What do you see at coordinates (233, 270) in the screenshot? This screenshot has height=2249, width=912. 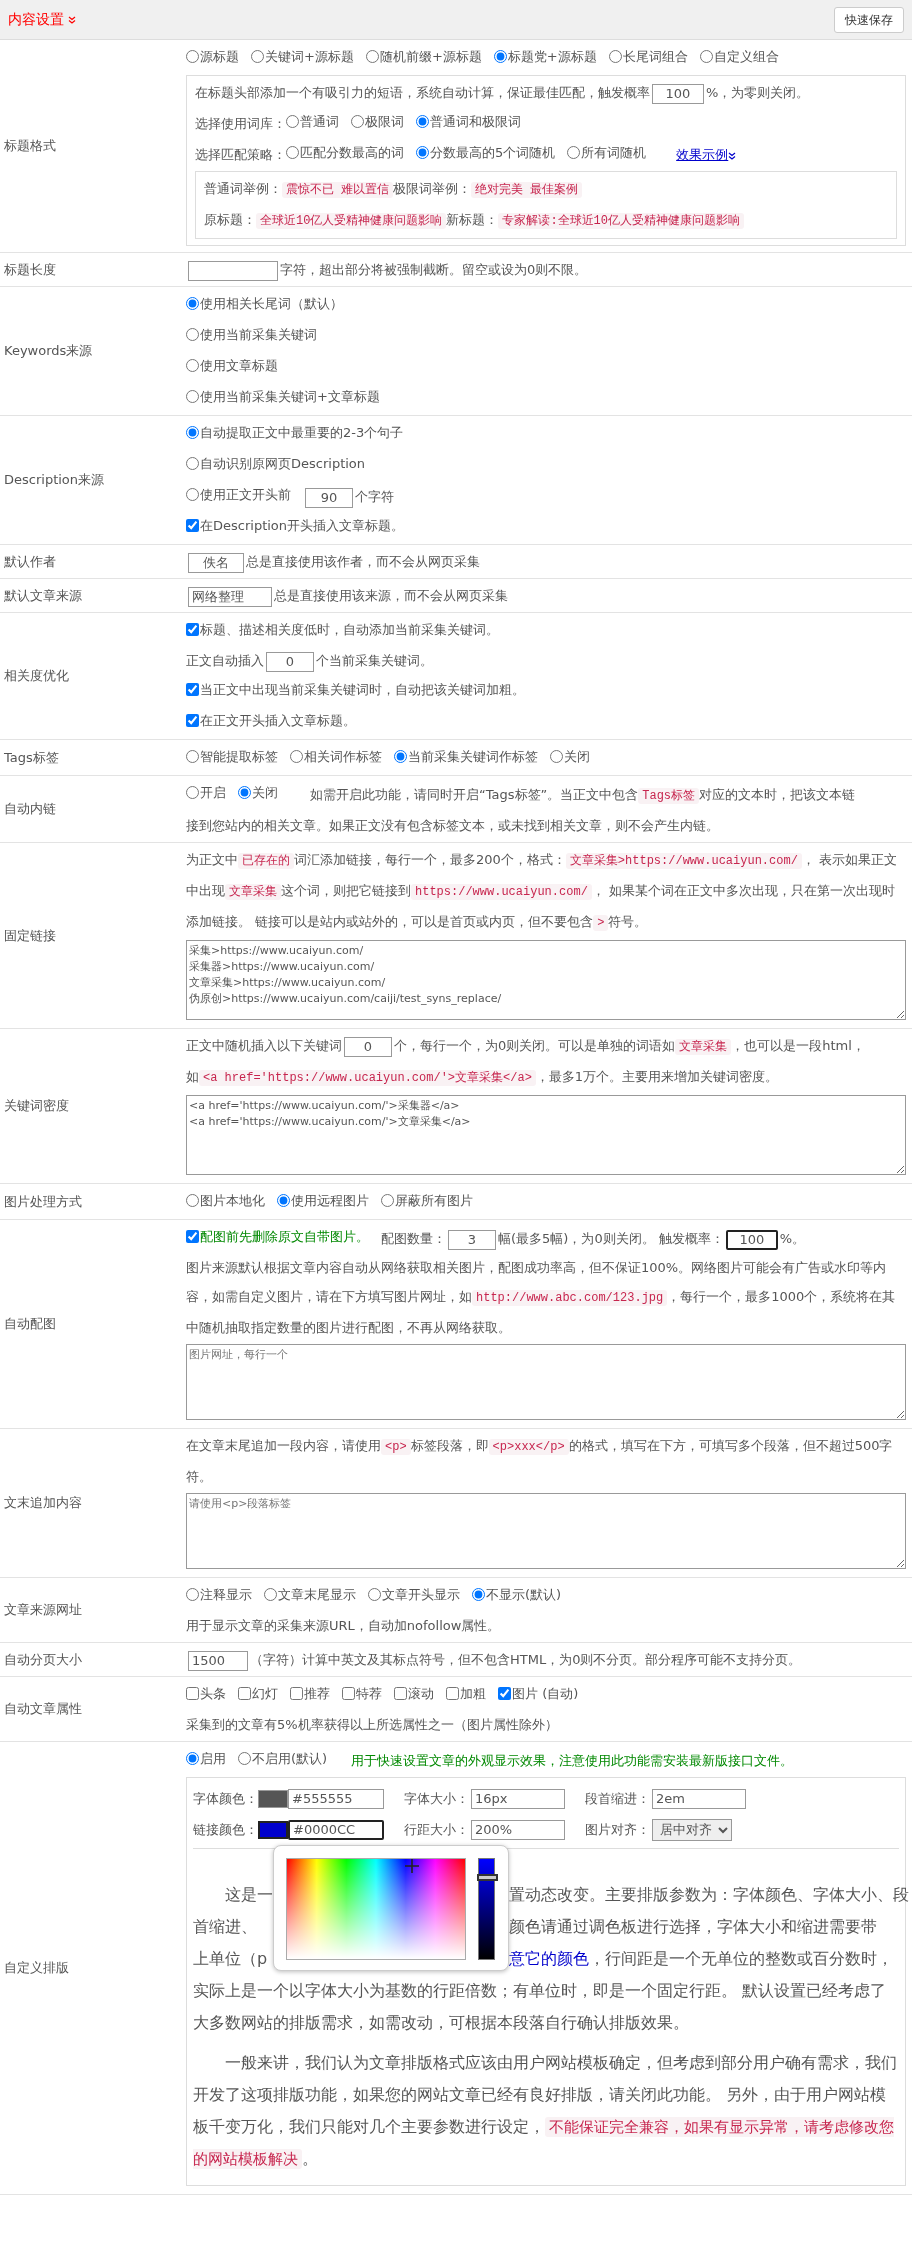 I see `text-field` at bounding box center [233, 270].